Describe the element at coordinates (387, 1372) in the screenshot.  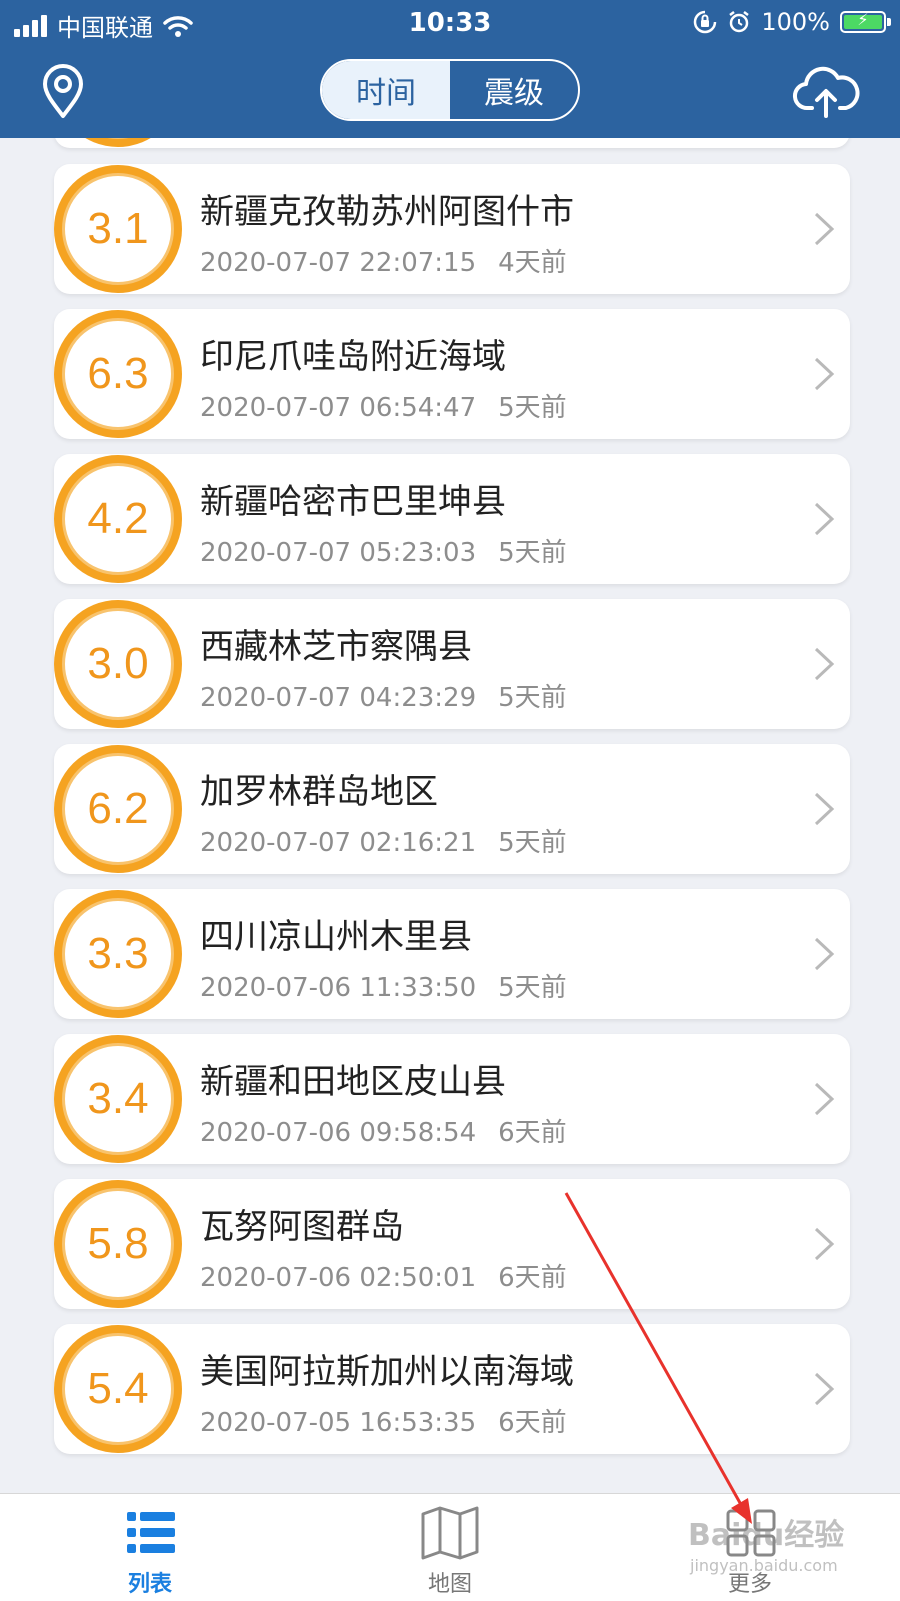
I see `quake-location: 美国阿拉斯加州以南海域` at that location.